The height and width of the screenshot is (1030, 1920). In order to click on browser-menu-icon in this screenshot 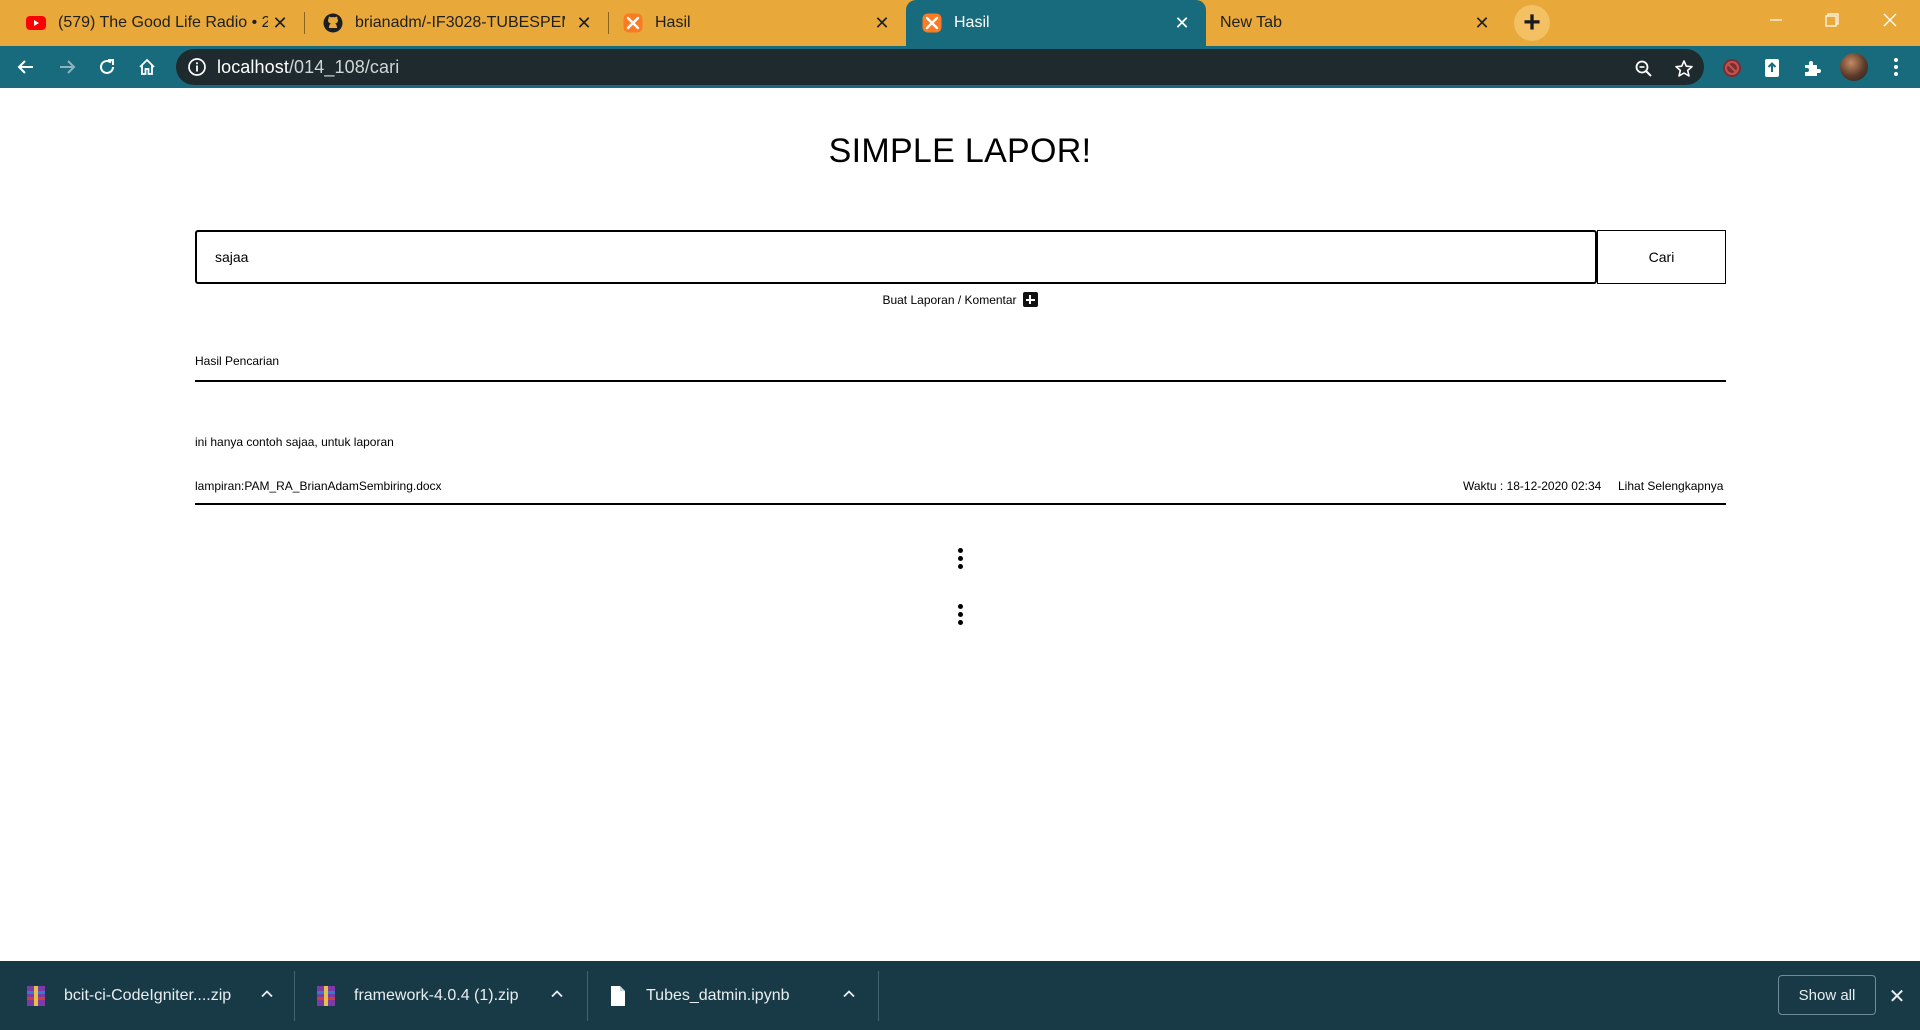, I will do `click(1896, 67)`.